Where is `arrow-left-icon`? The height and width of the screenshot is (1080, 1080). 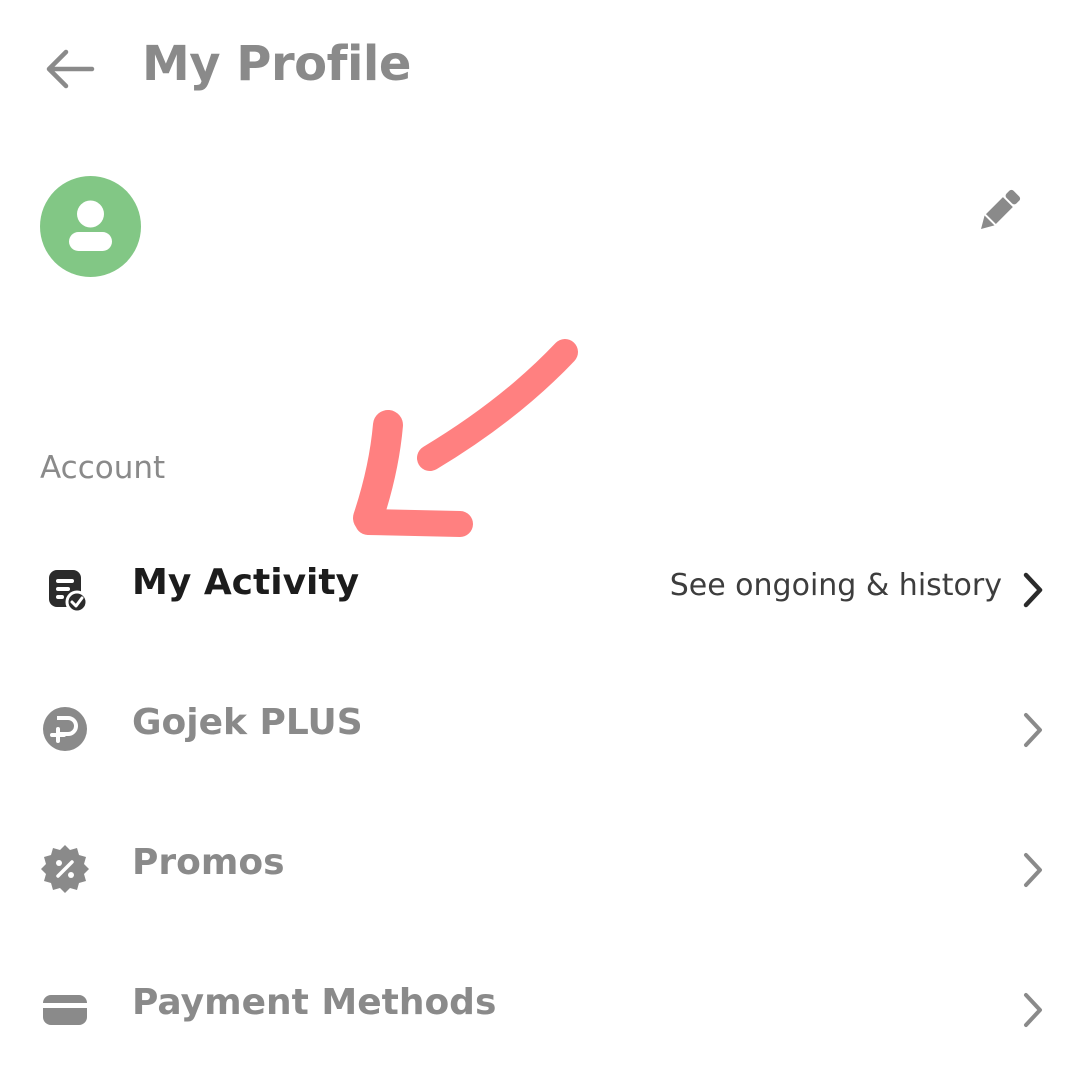
arrow-left-icon is located at coordinates (70, 69).